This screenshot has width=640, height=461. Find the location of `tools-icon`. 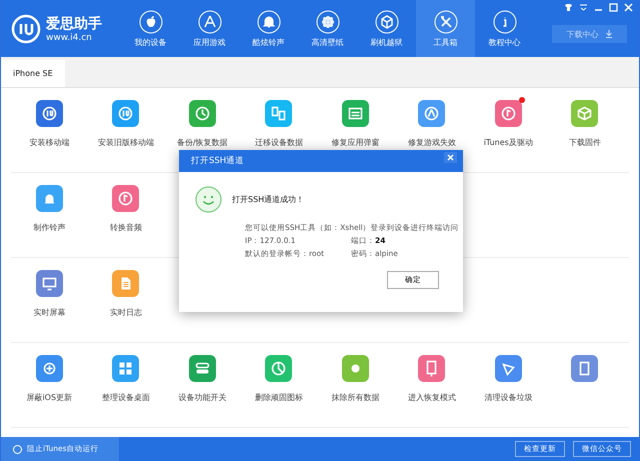

tools-icon is located at coordinates (446, 22).